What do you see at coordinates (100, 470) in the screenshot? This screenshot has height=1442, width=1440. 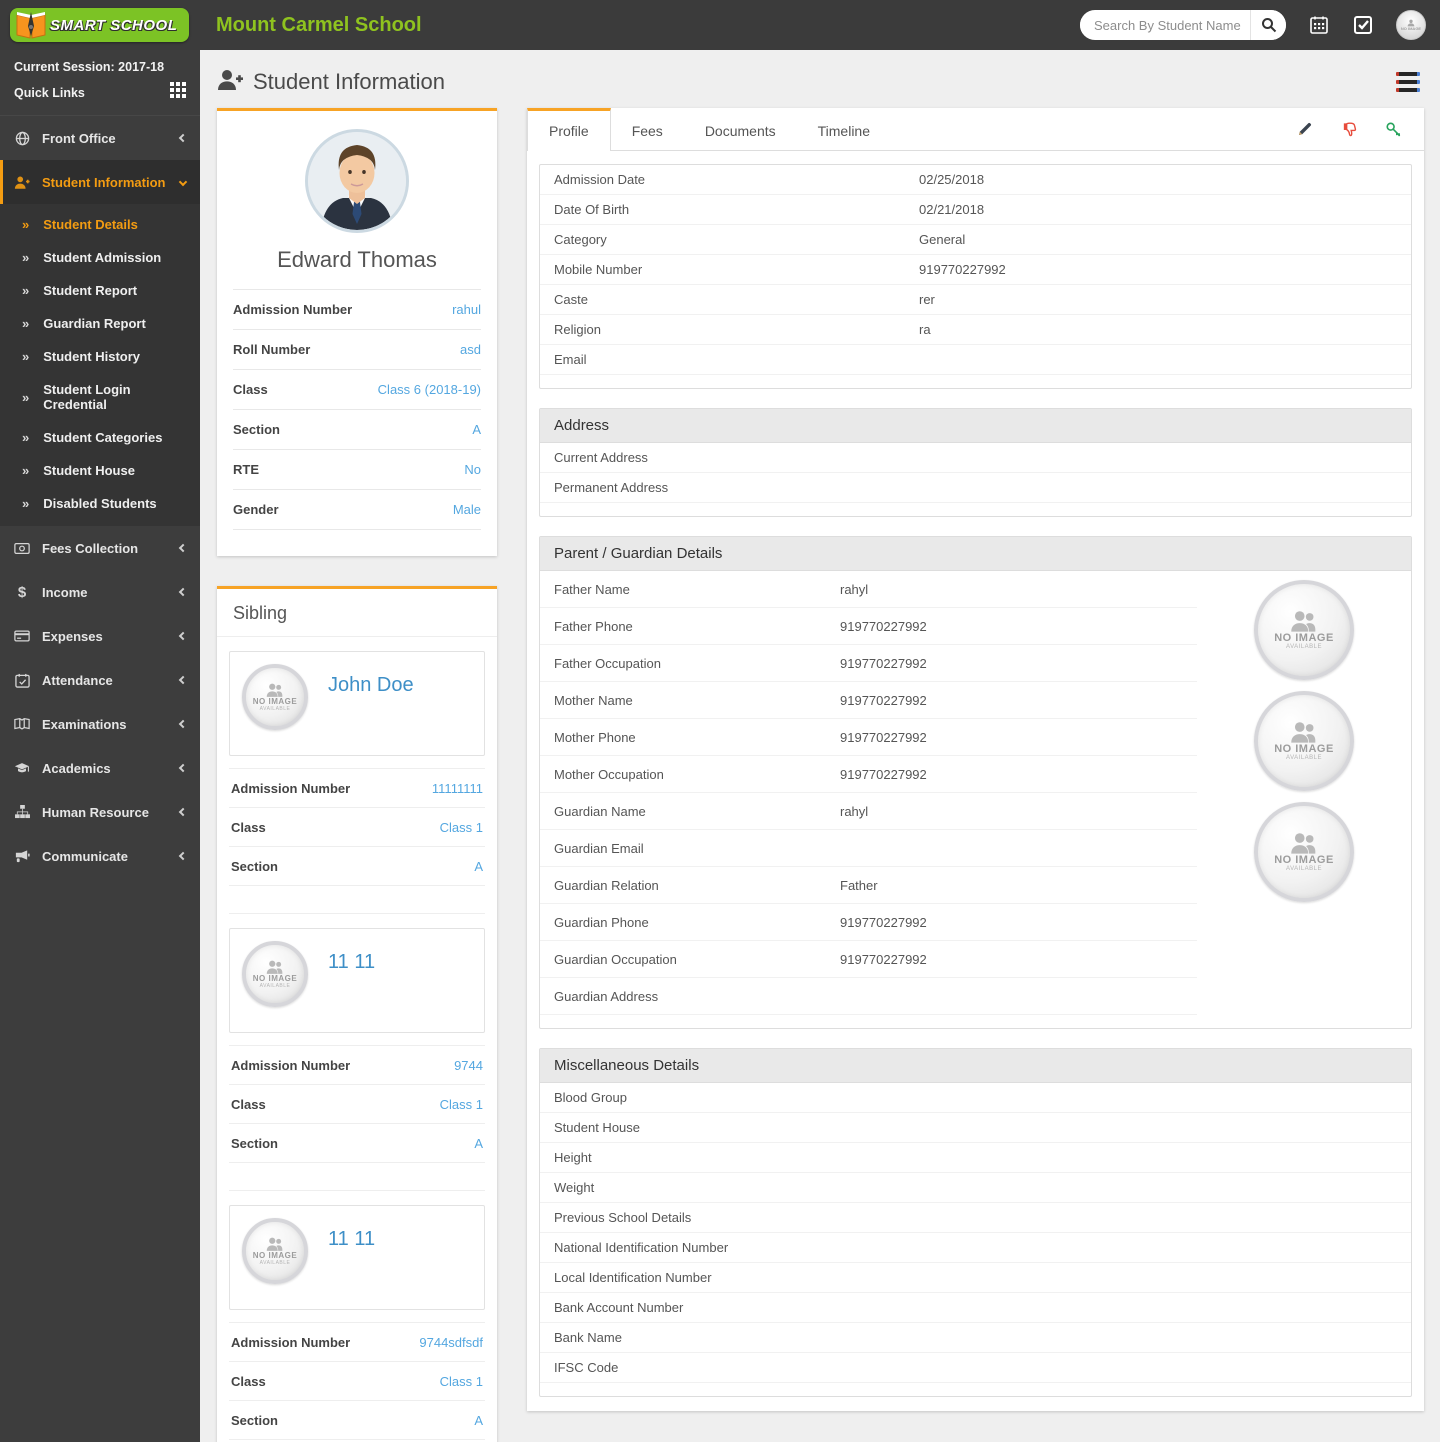 I see `submenu-item-student-house: » Student House` at bounding box center [100, 470].